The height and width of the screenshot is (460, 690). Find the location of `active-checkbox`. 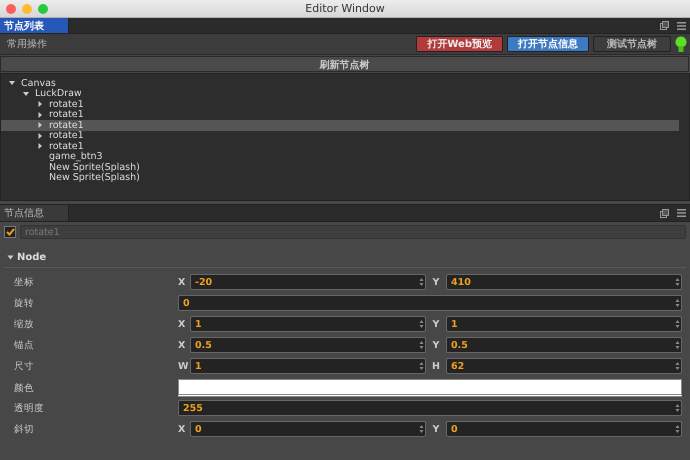

active-checkbox is located at coordinates (10, 232).